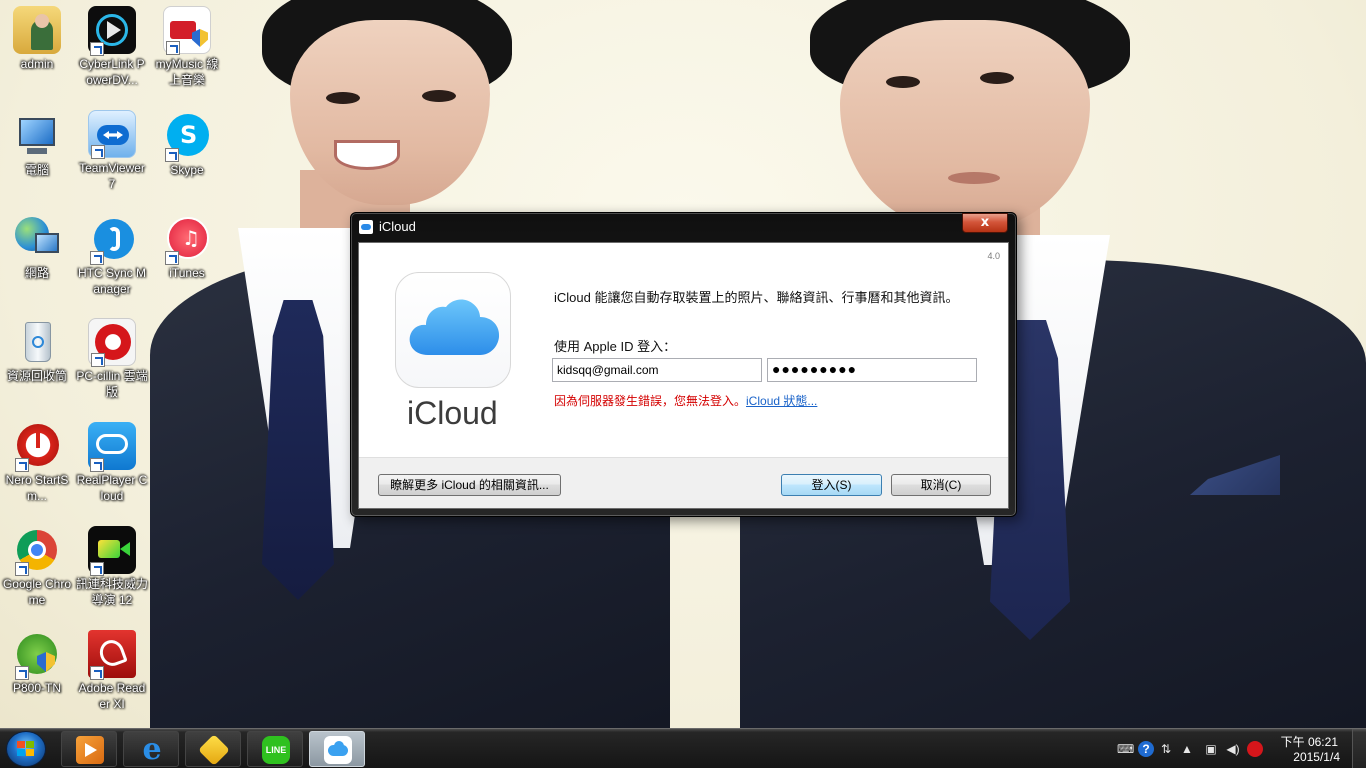  Describe the element at coordinates (112, 176) in the screenshot. I see `desktop-icon-label: TeamViewer 7` at that location.